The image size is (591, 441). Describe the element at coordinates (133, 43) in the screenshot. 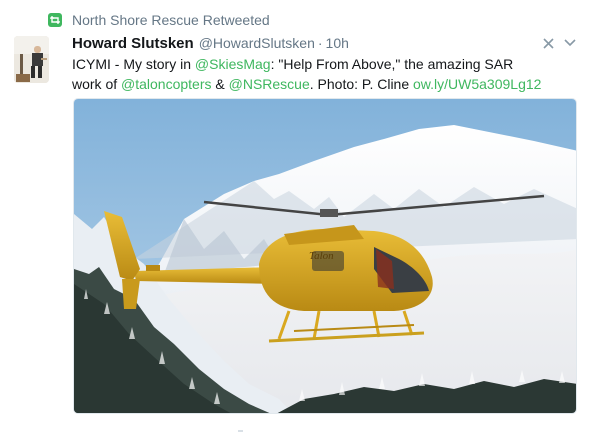

I see `author-name: Howard Slutsken` at that location.